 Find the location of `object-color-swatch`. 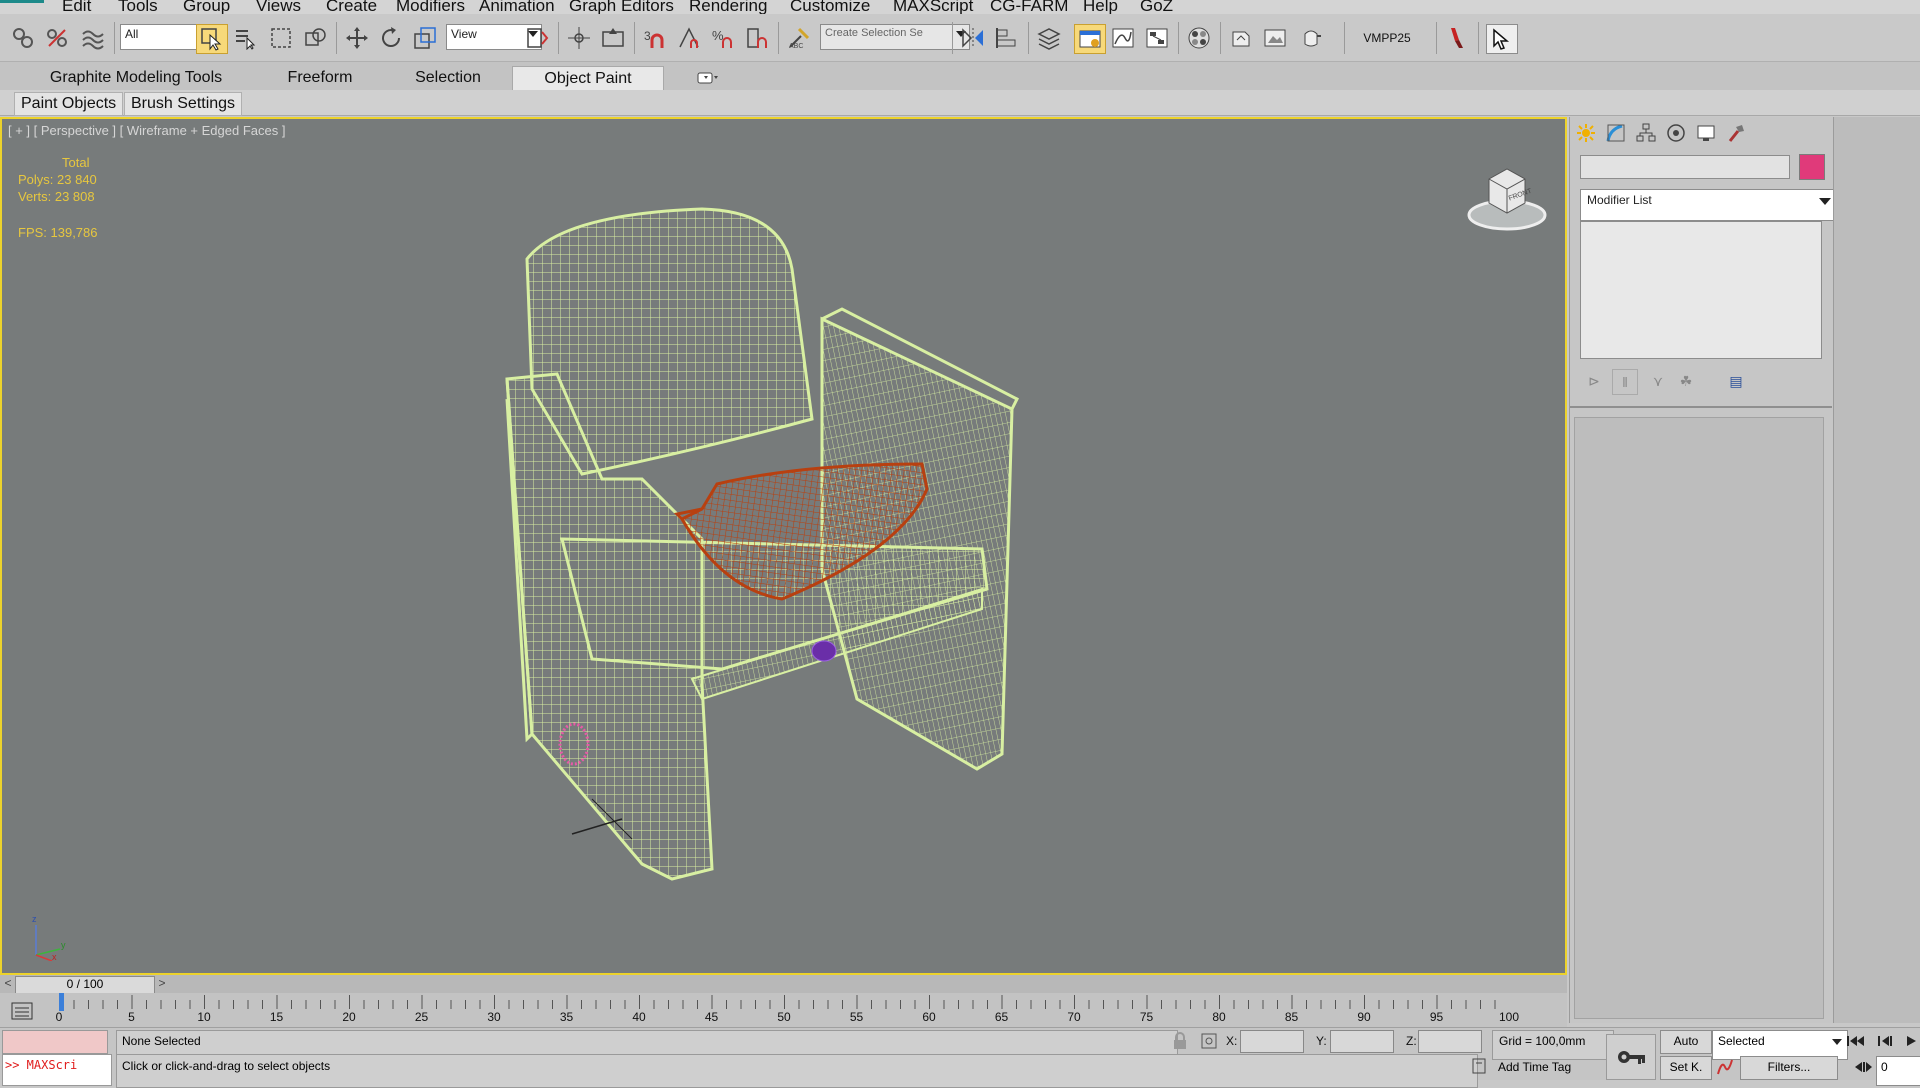

object-color-swatch is located at coordinates (1812, 167).